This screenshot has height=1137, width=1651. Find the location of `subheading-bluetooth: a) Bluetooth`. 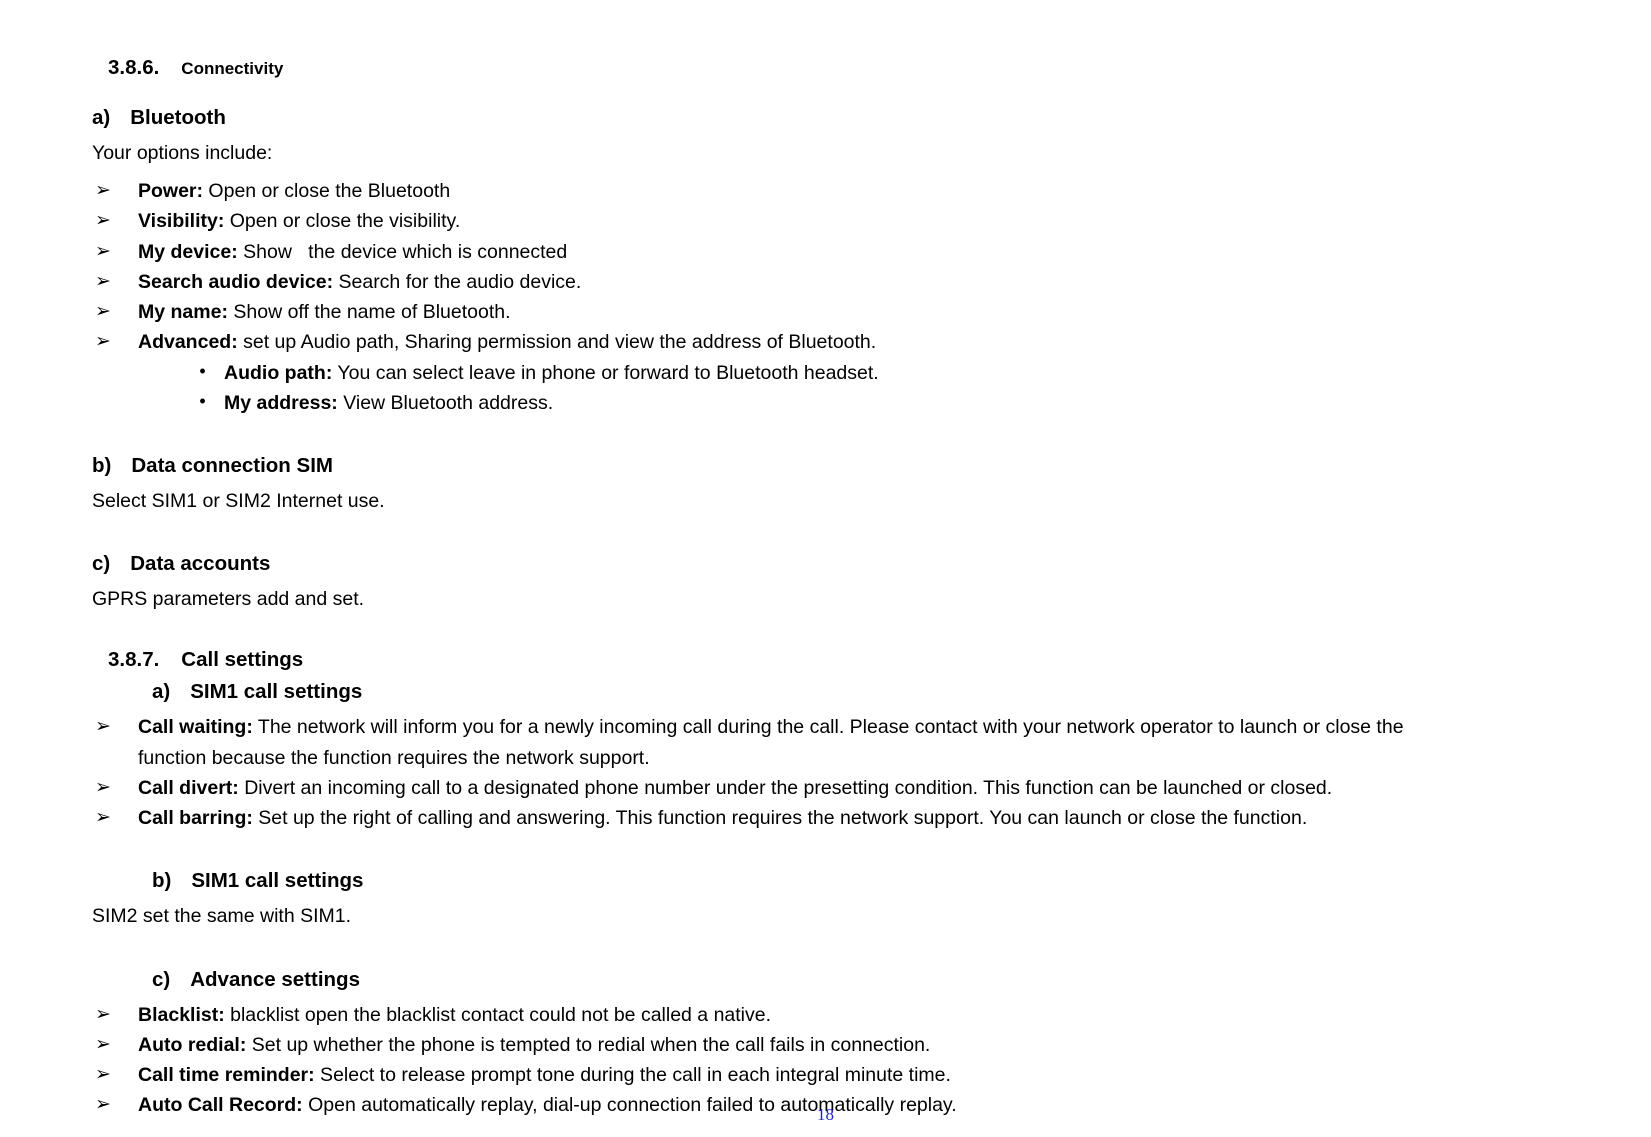

subheading-bluetooth: a) Bluetooth is located at coordinates (762, 118).